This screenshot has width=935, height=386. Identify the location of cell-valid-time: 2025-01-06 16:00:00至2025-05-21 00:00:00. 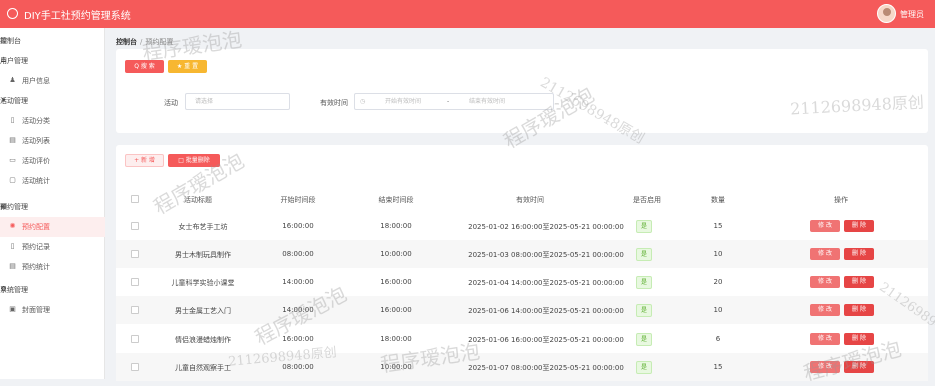
(546, 340).